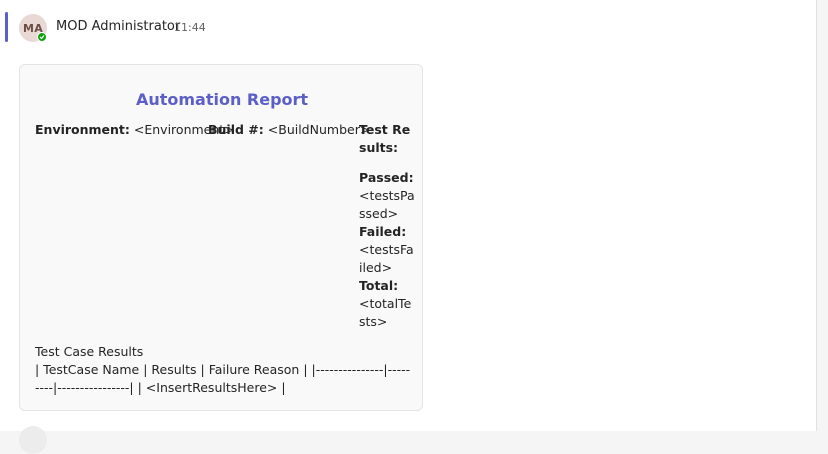 This screenshot has width=828, height=454. What do you see at coordinates (385, 138) in the screenshot?
I see `test-results-label: Test Results:` at bounding box center [385, 138].